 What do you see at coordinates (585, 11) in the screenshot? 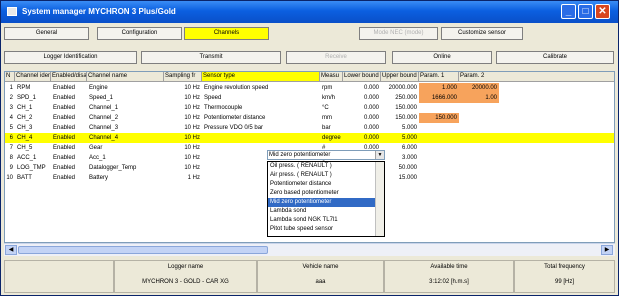
I see `maximize-button: □` at bounding box center [585, 11].